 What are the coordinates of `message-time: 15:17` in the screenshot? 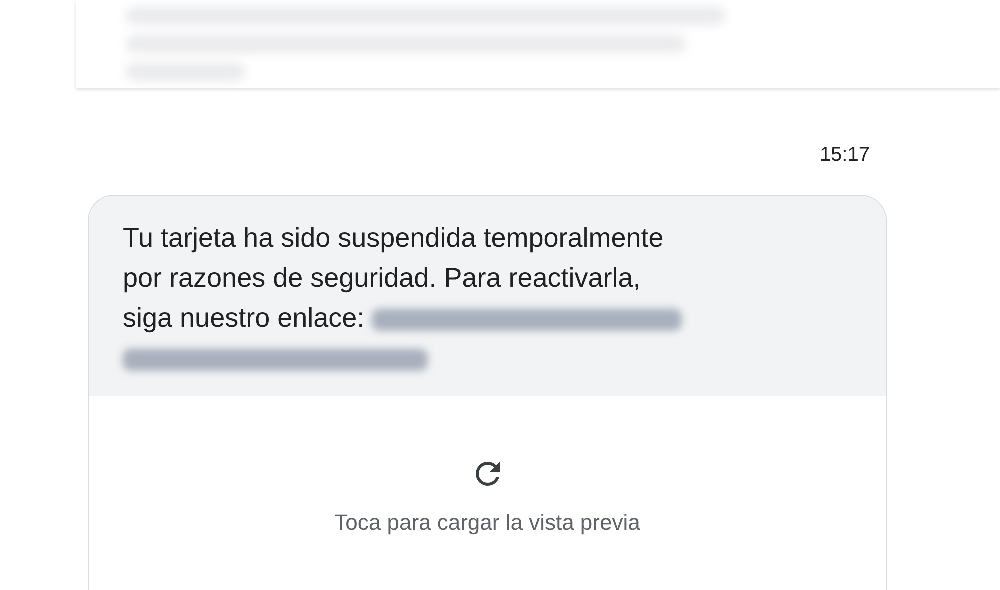 It's located at (845, 155).